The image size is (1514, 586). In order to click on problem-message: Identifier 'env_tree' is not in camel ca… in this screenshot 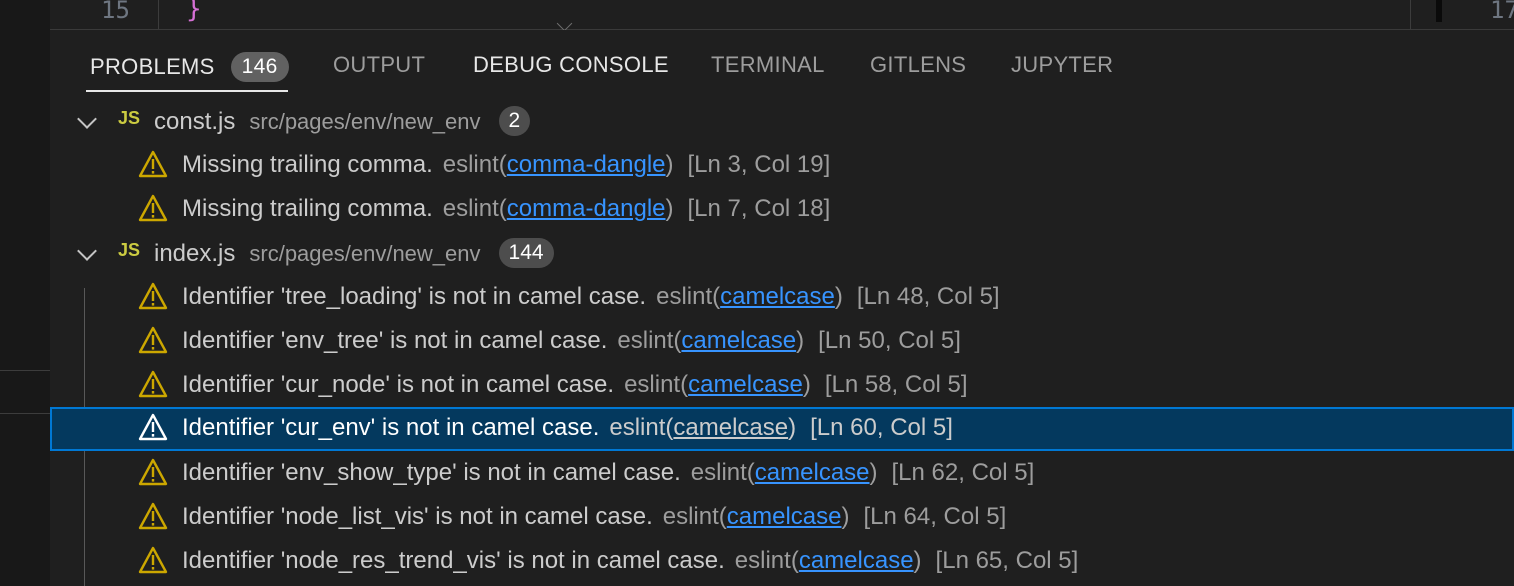, I will do `click(395, 340)`.